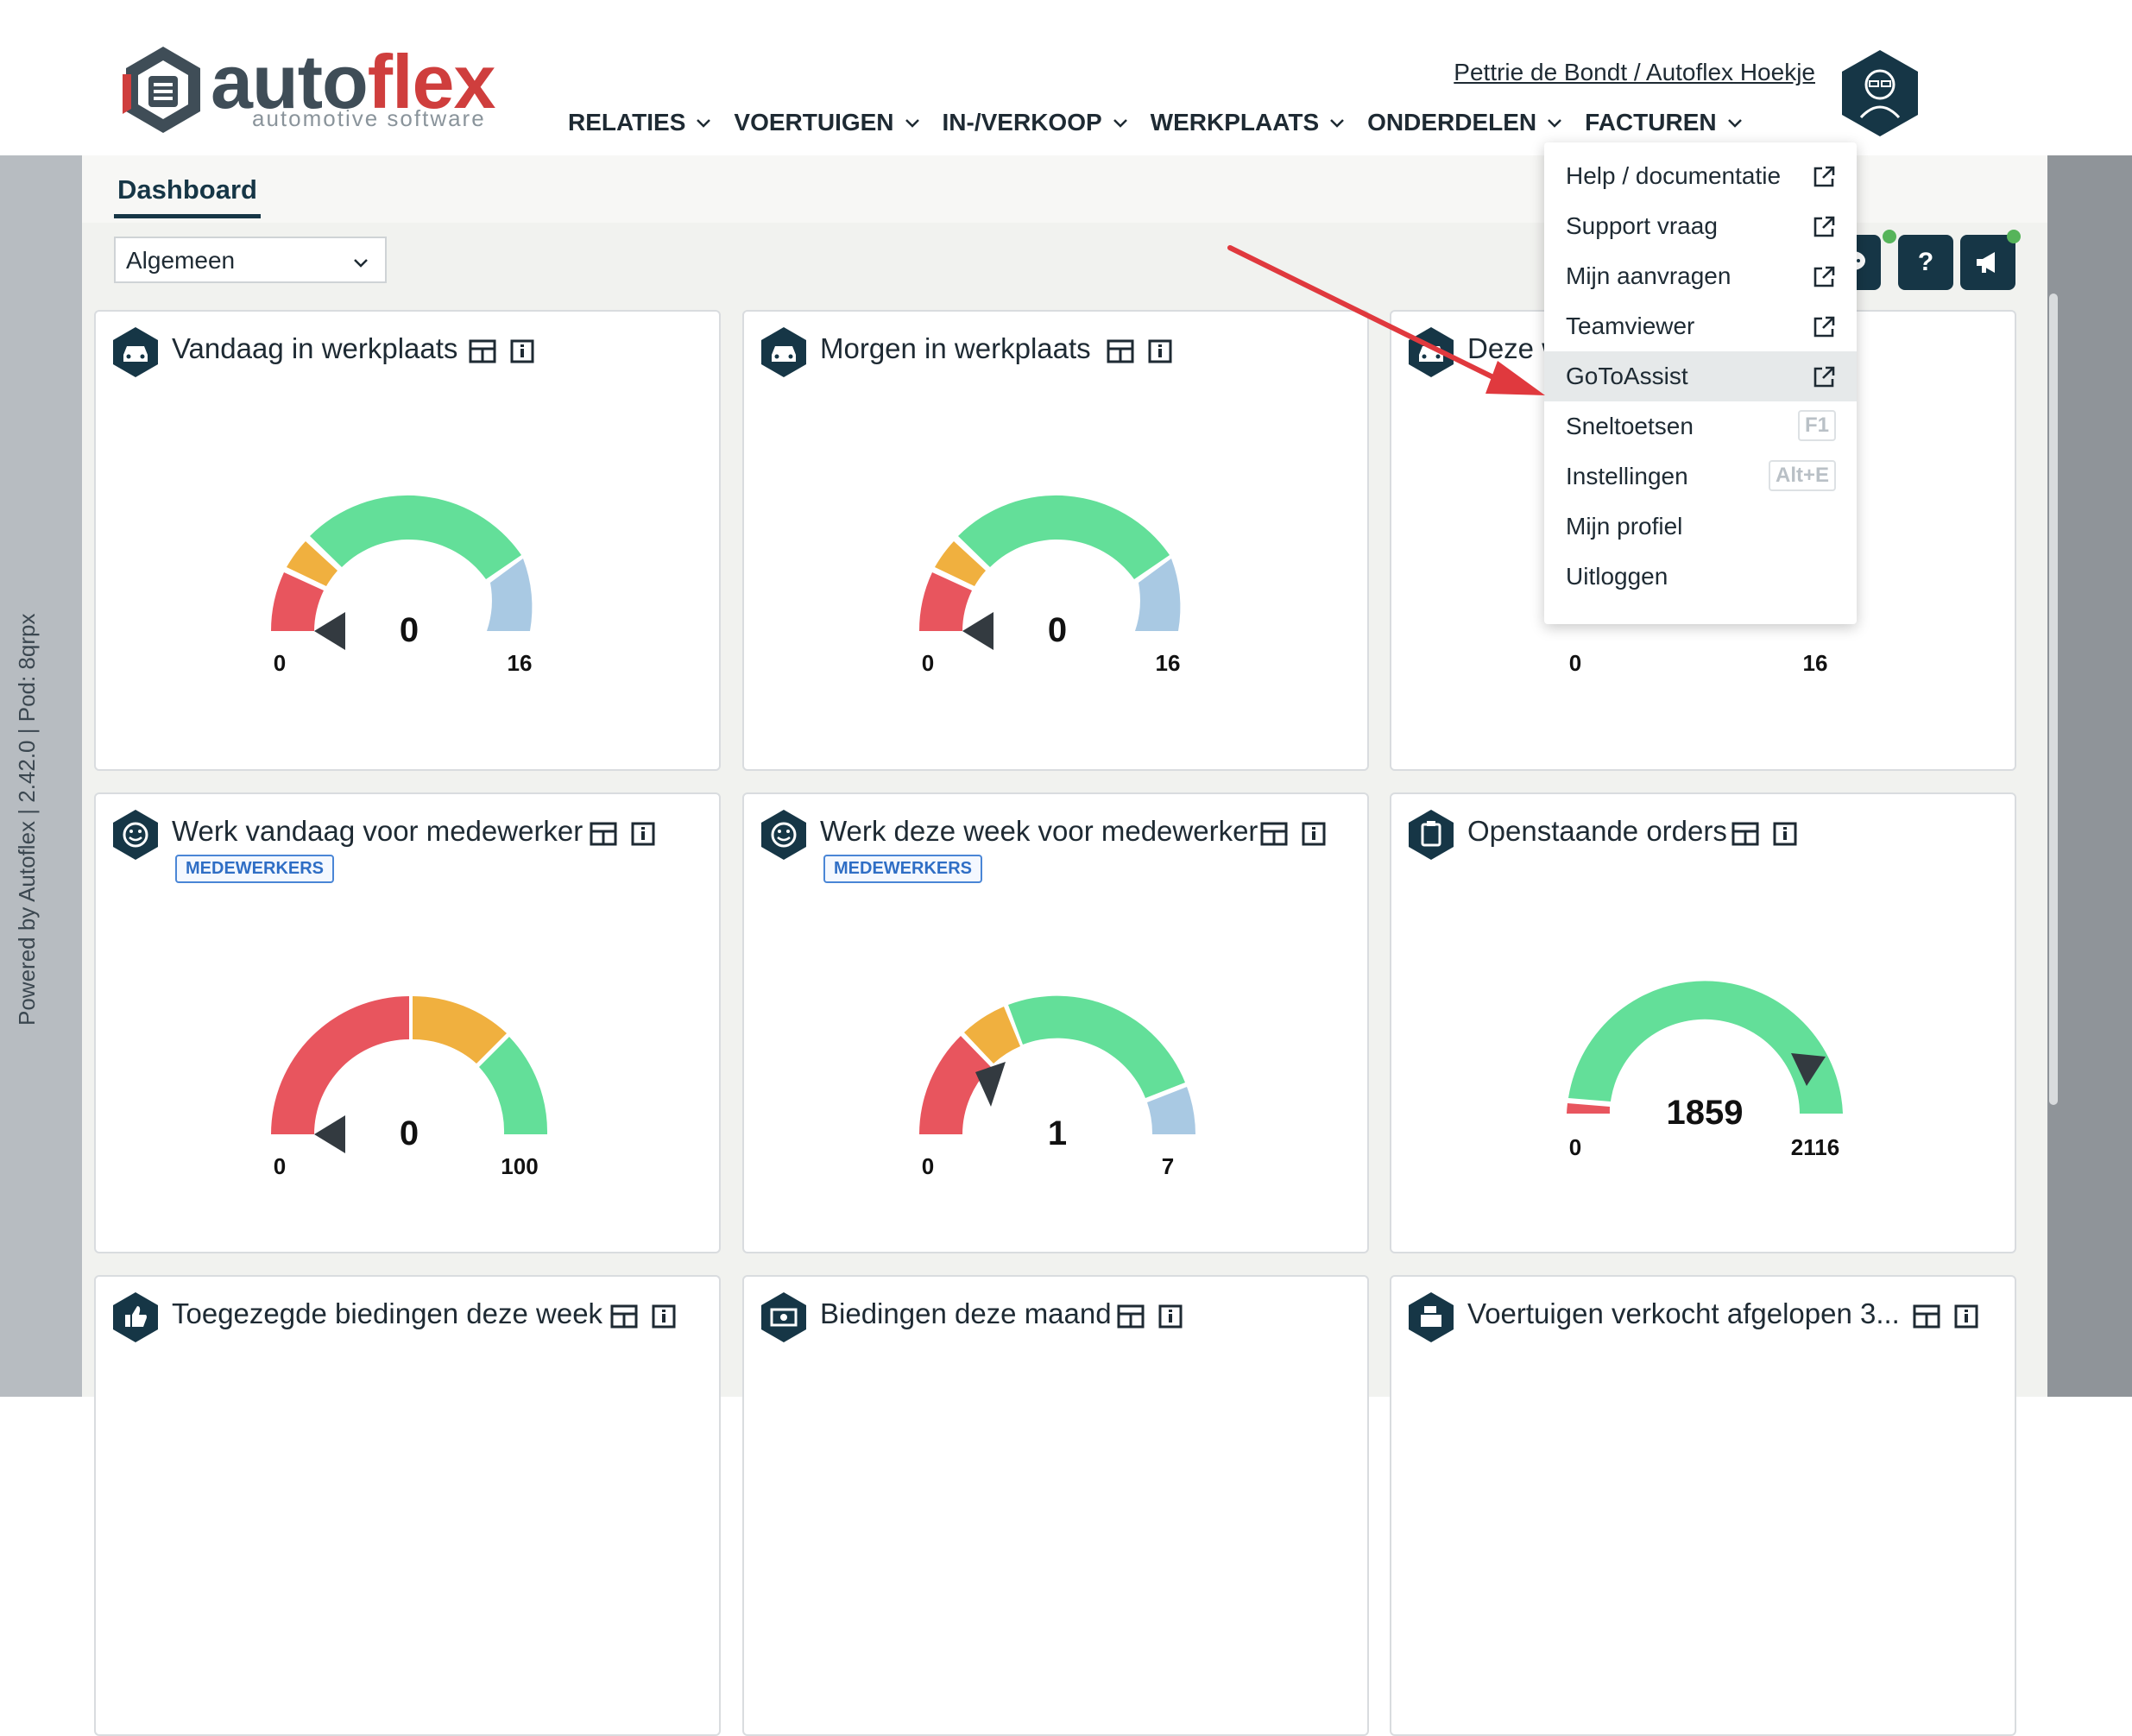  I want to click on card-title: Morgen in werkplaats, so click(955, 348).